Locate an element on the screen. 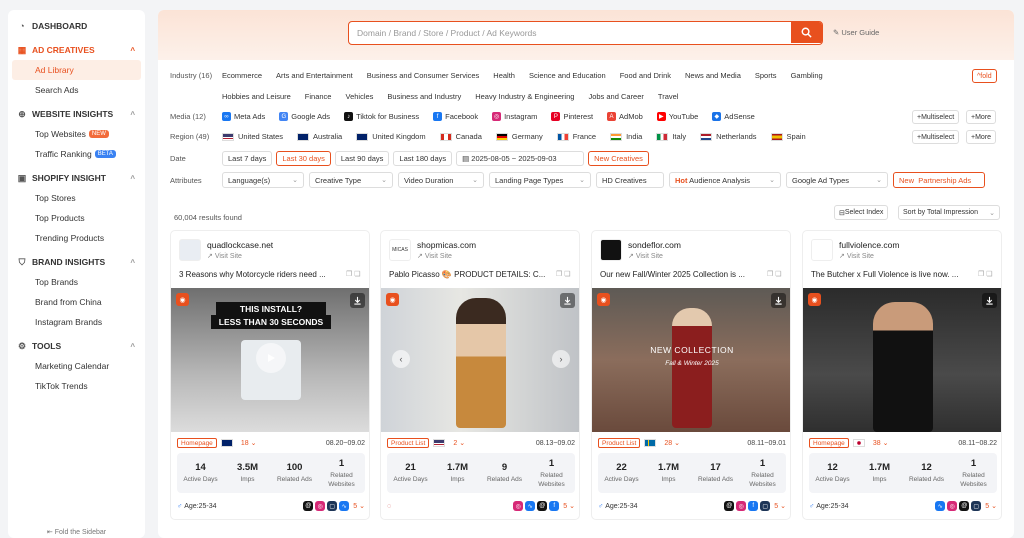 This screenshot has height=538, width=1024. industry-chip: Gambling is located at coordinates (807, 75).